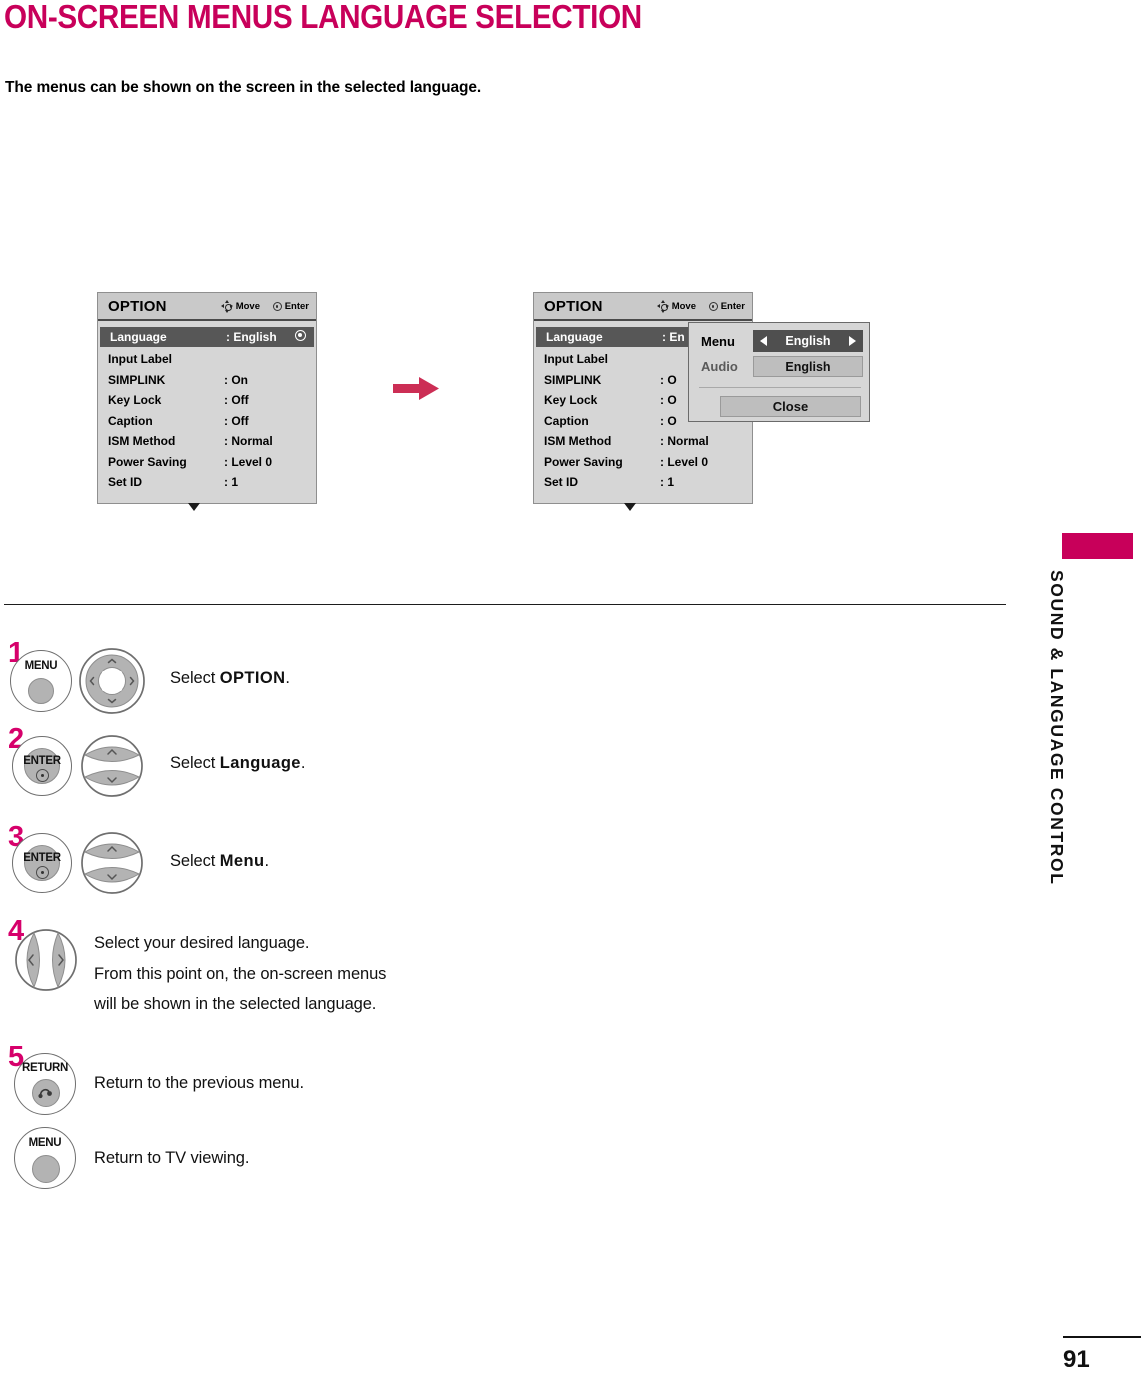  I want to click on page-title: ON-SCREEN MENUS LANGUAGE SELECTION, so click(323, 17).